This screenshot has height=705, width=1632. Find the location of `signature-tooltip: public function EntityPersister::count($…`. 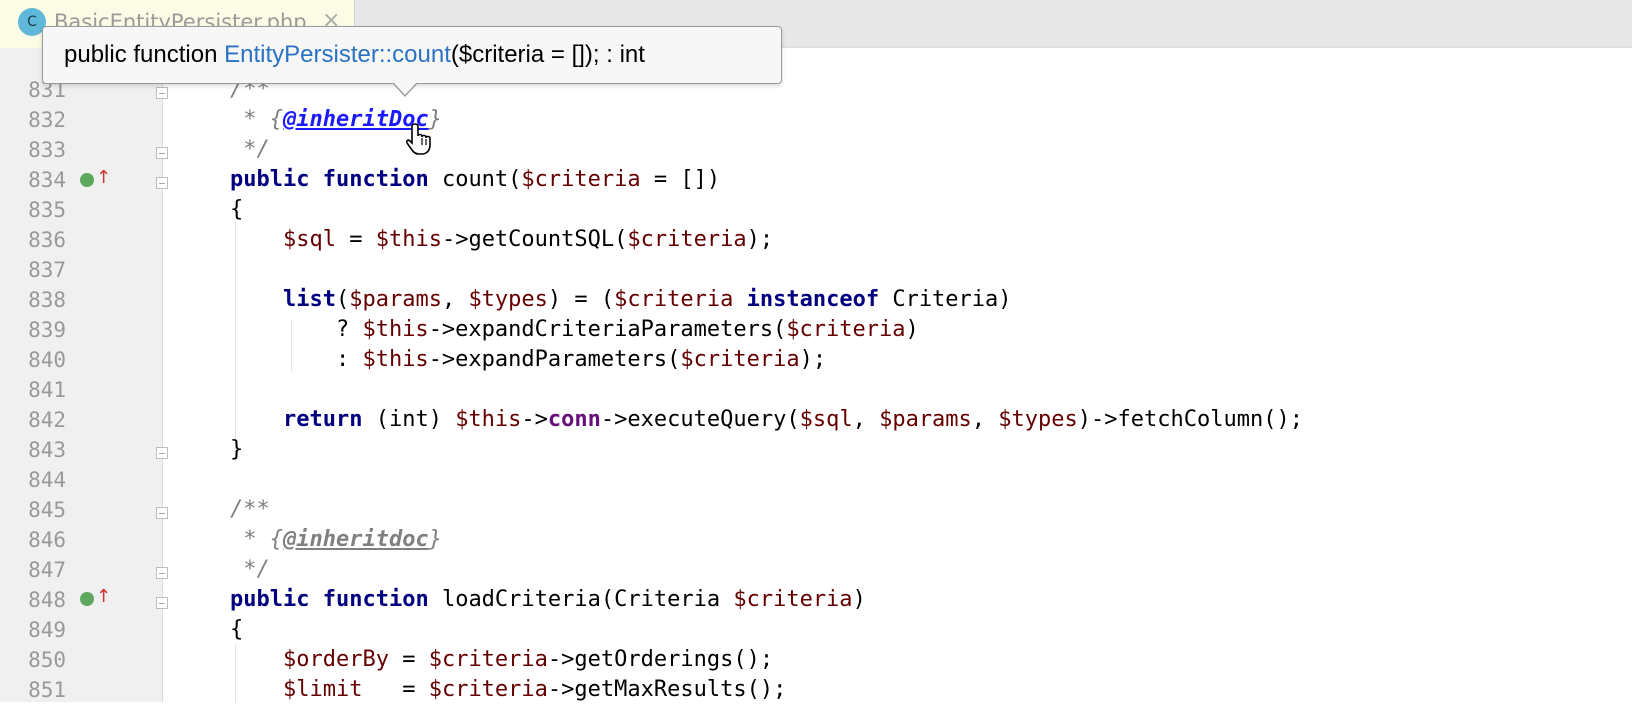

signature-tooltip: public function EntityPersister::count($… is located at coordinates (412, 55).